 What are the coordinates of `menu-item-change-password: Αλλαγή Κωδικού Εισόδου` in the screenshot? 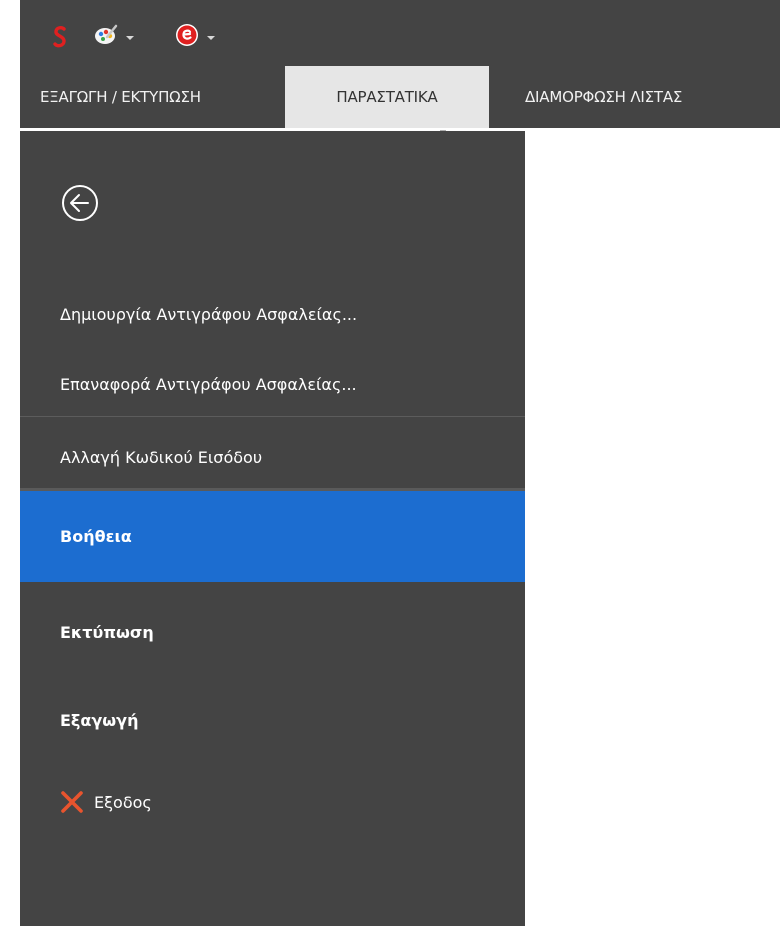 It's located at (272, 457).